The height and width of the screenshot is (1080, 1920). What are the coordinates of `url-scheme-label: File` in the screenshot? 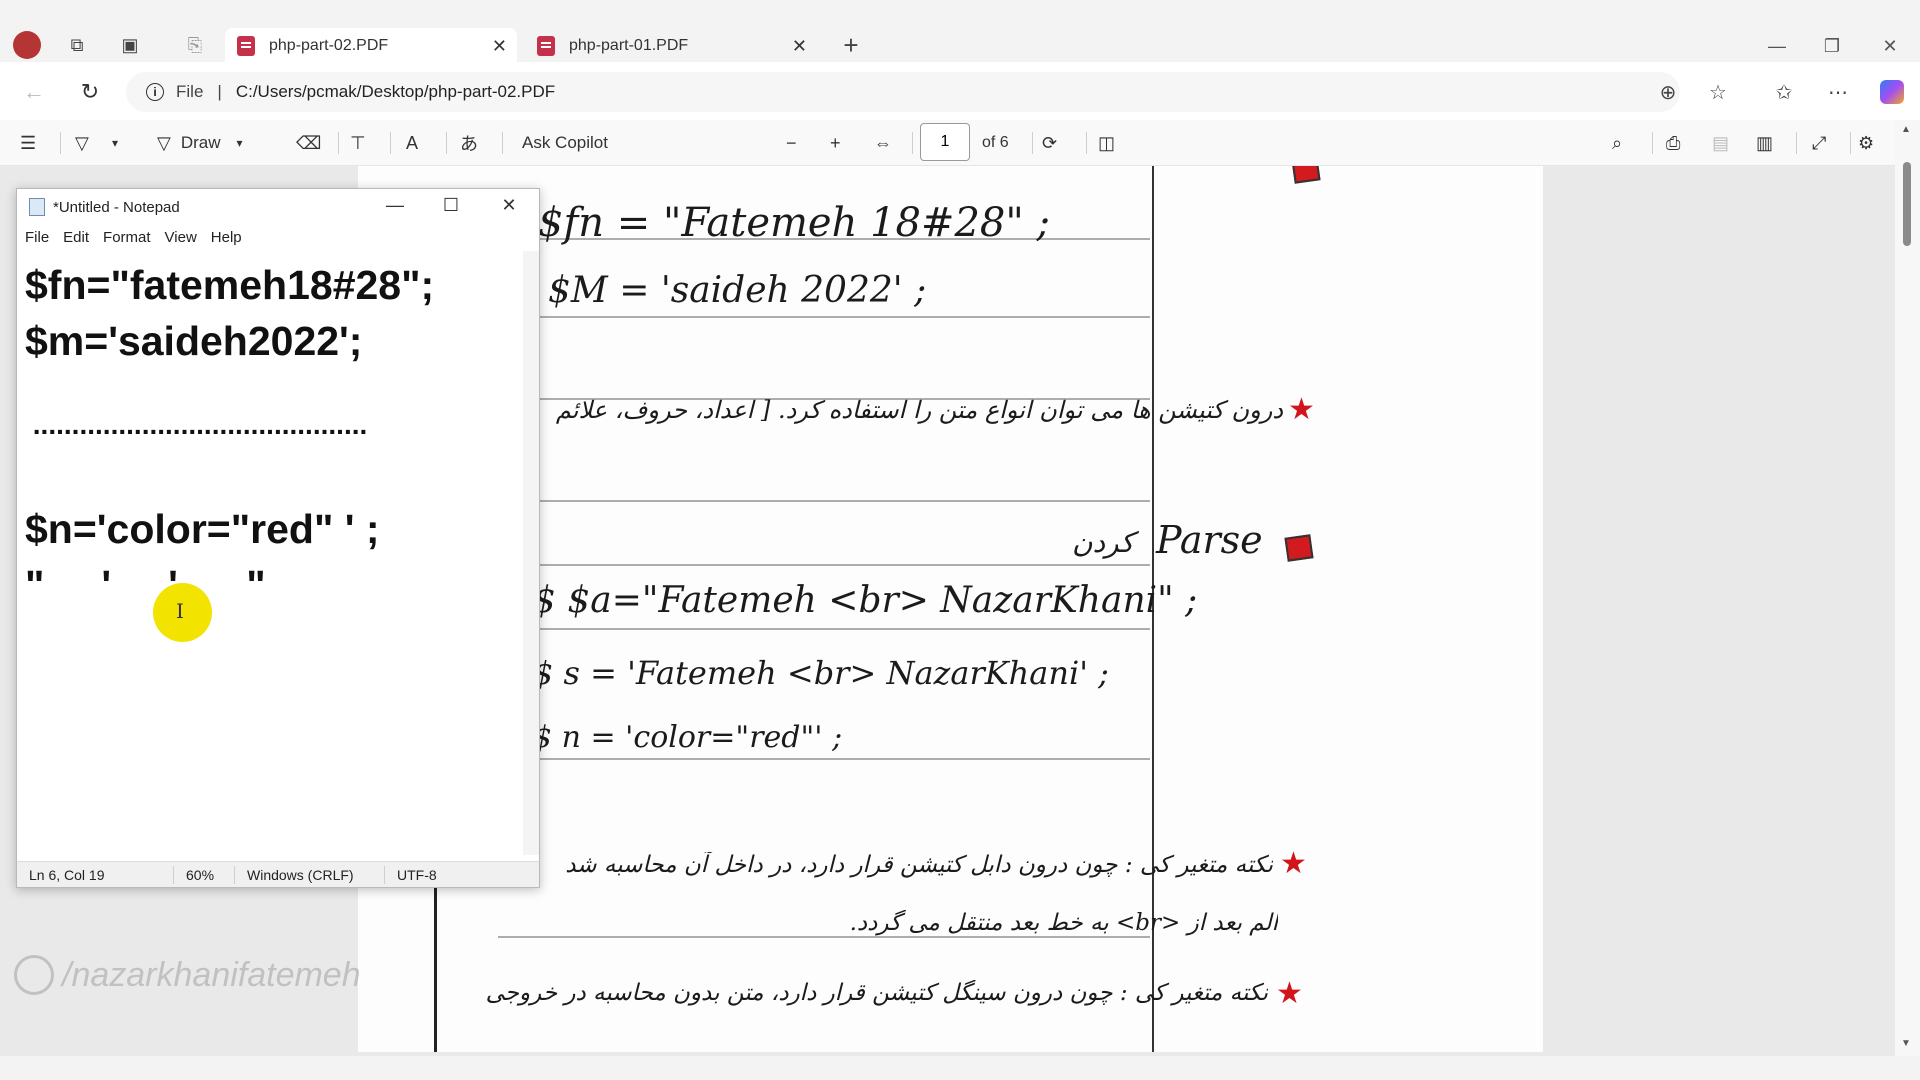 It's located at (190, 91).